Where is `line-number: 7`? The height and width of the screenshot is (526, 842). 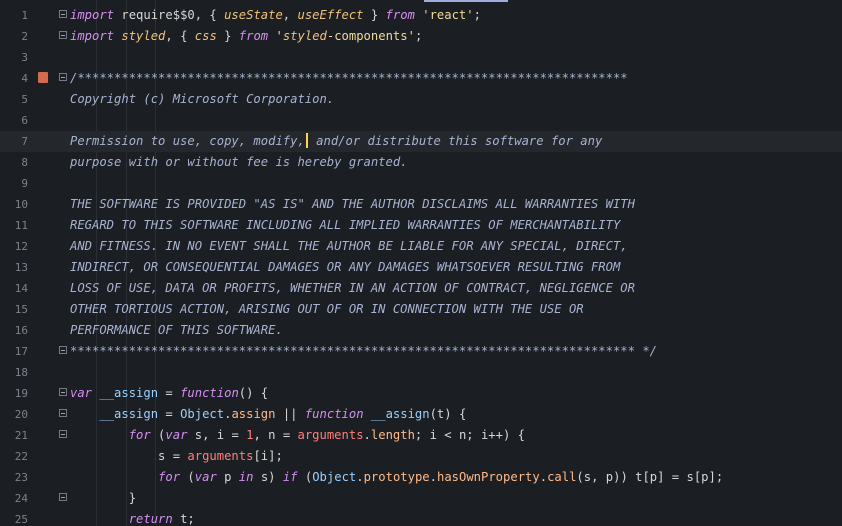
line-number: 7 is located at coordinates (24, 141).